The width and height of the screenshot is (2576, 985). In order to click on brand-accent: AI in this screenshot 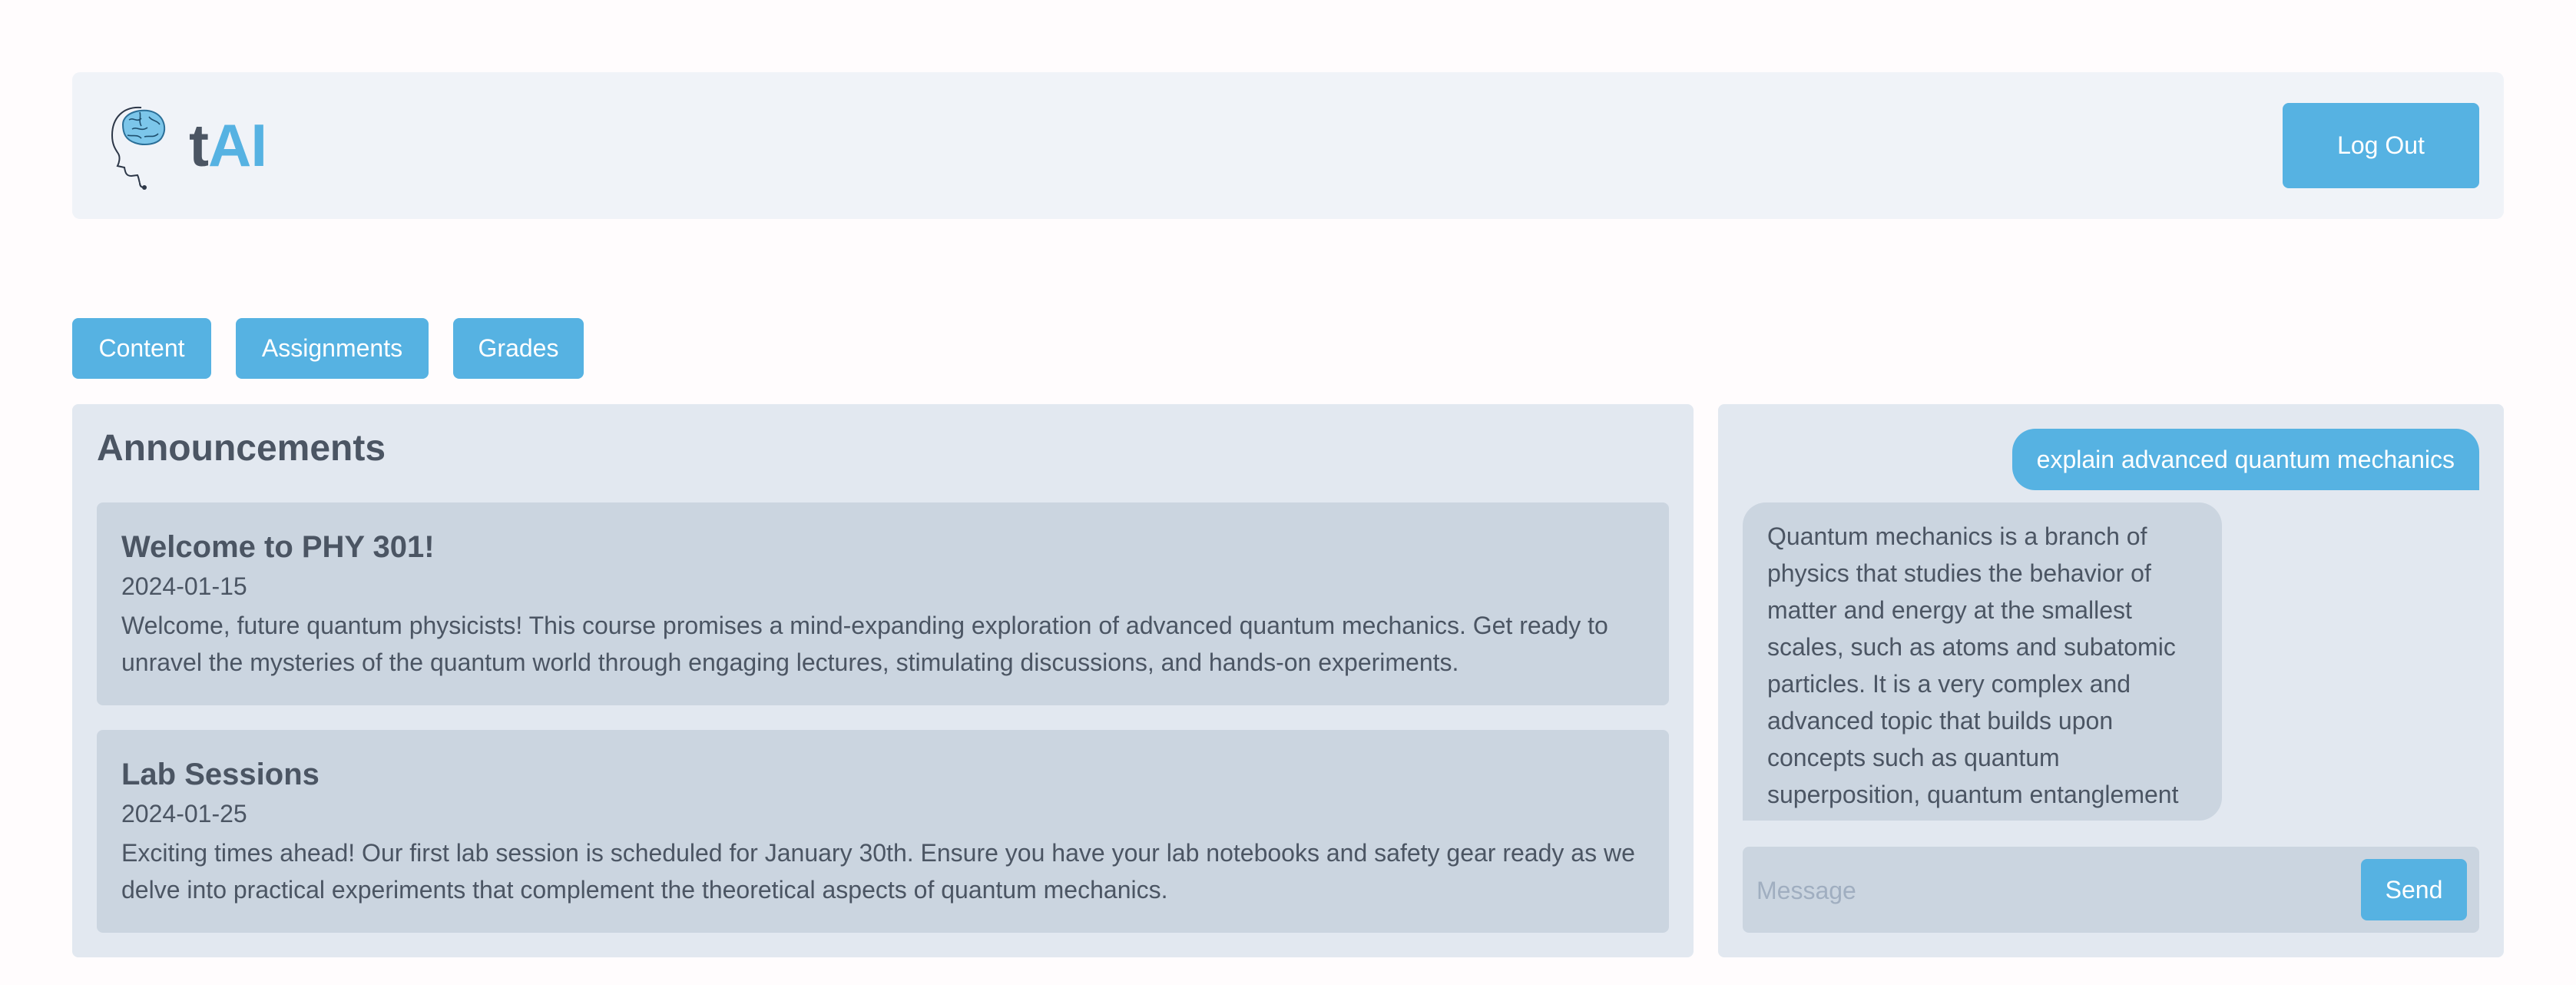, I will do `click(237, 145)`.